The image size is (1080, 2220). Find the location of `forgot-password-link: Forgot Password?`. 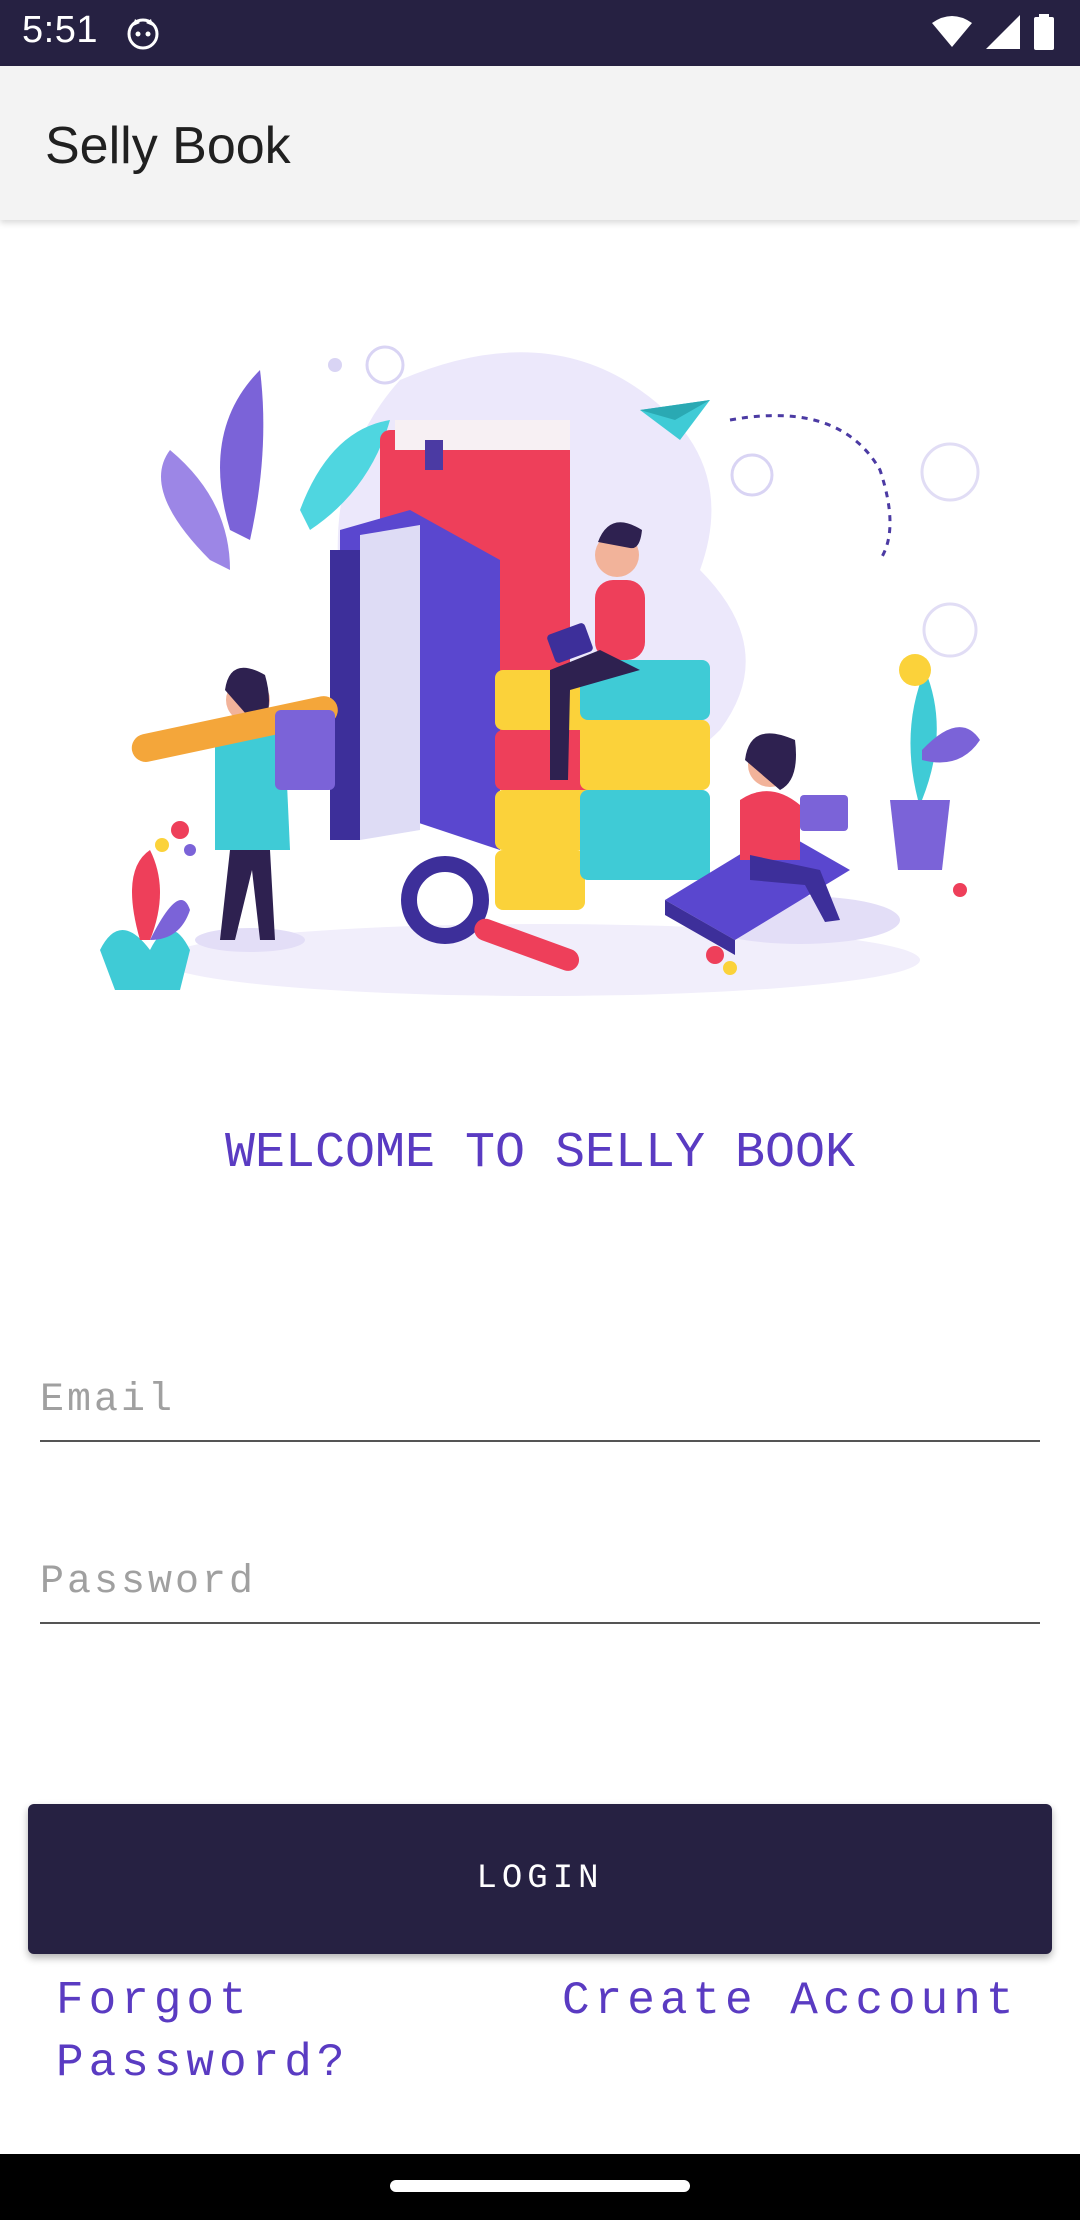

forgot-password-link: Forgot Password? is located at coordinates (221, 2032).